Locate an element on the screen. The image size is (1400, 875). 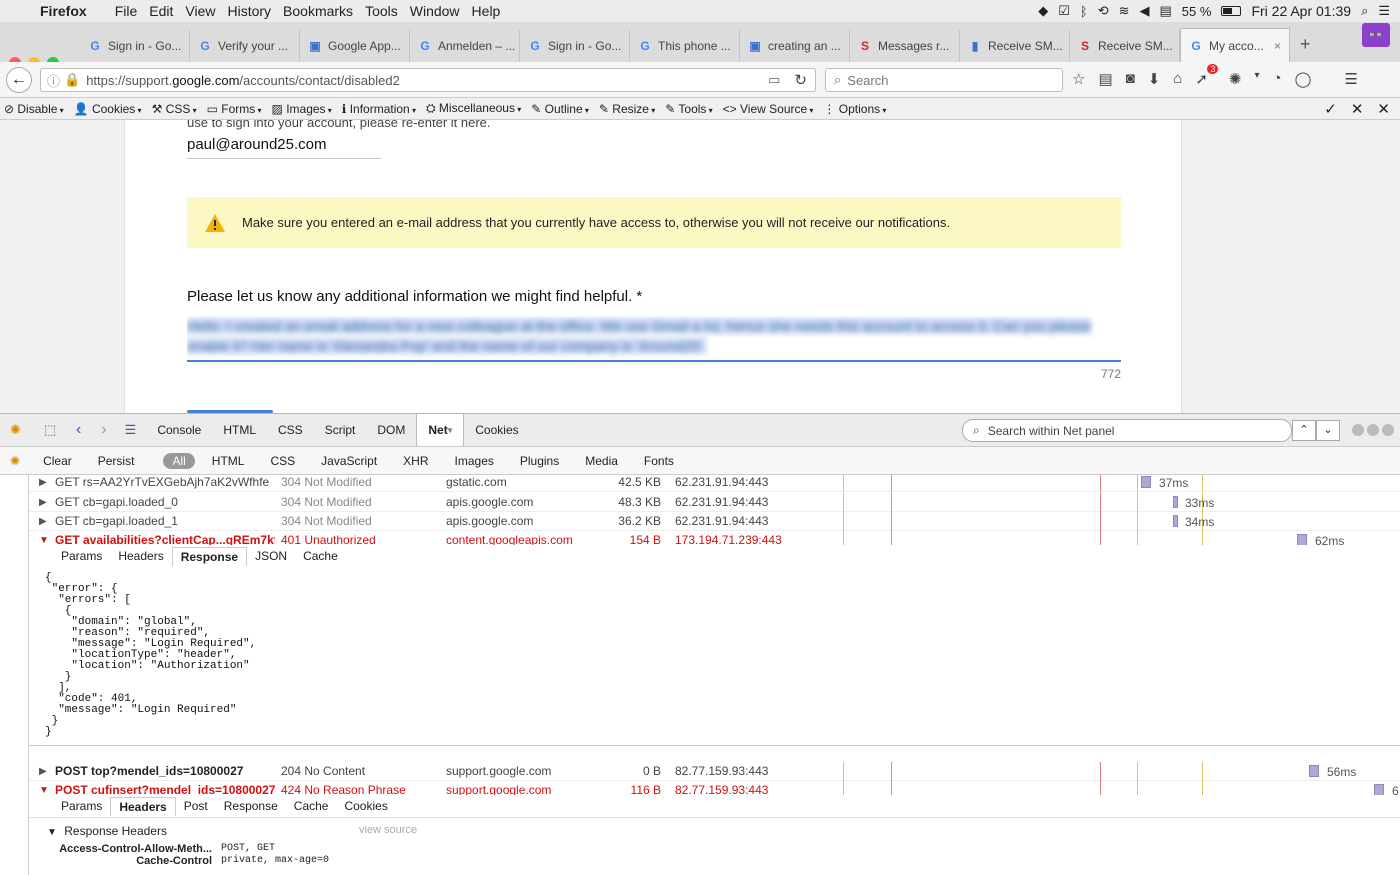
collapse-triangle-icon: ▼ is located at coordinates (52, 832).